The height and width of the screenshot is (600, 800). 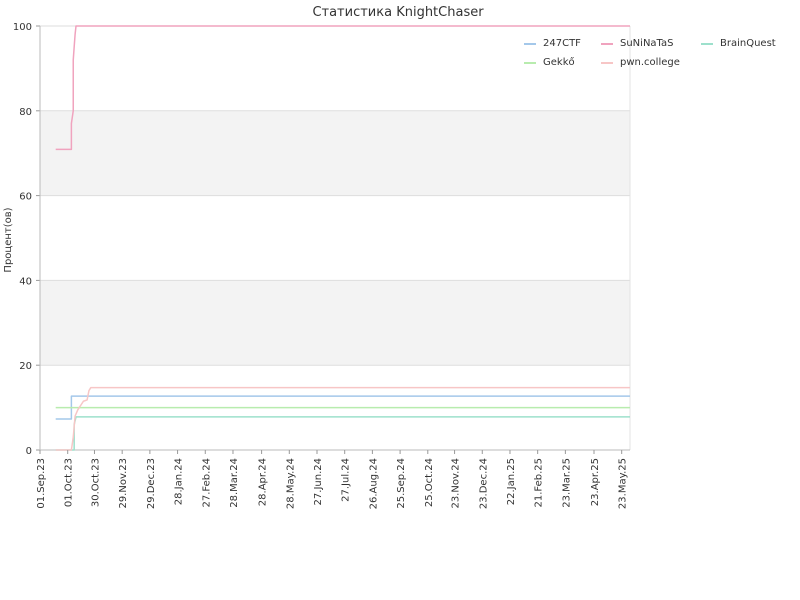 I want to click on legend-label: Gekkő, so click(x=559, y=62).